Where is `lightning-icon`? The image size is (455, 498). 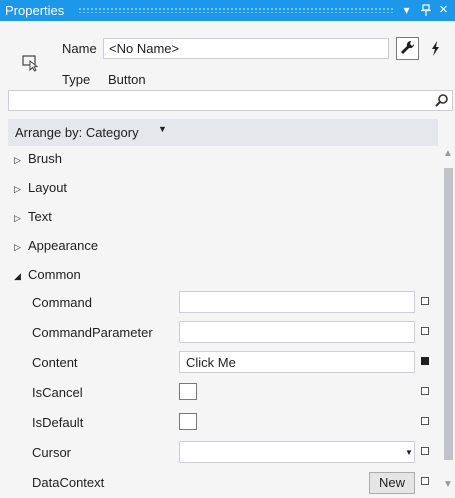 lightning-icon is located at coordinates (435, 48).